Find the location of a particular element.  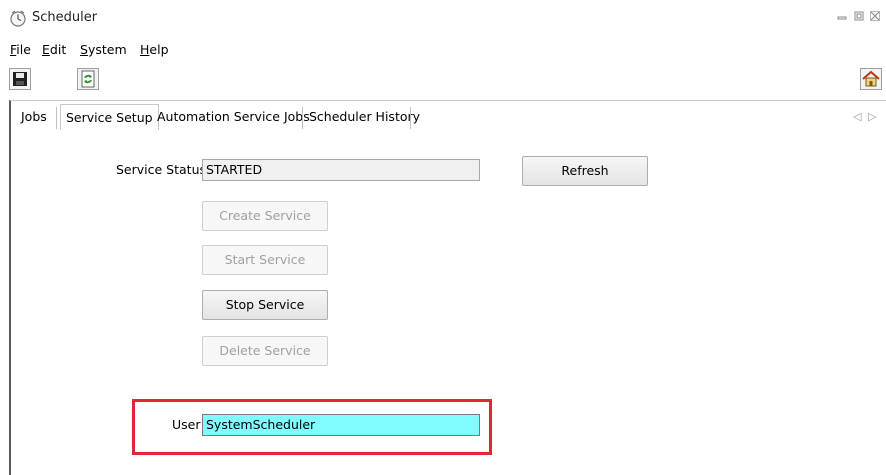

tab-scheduler-history: Scheduler History is located at coordinates (364, 117).